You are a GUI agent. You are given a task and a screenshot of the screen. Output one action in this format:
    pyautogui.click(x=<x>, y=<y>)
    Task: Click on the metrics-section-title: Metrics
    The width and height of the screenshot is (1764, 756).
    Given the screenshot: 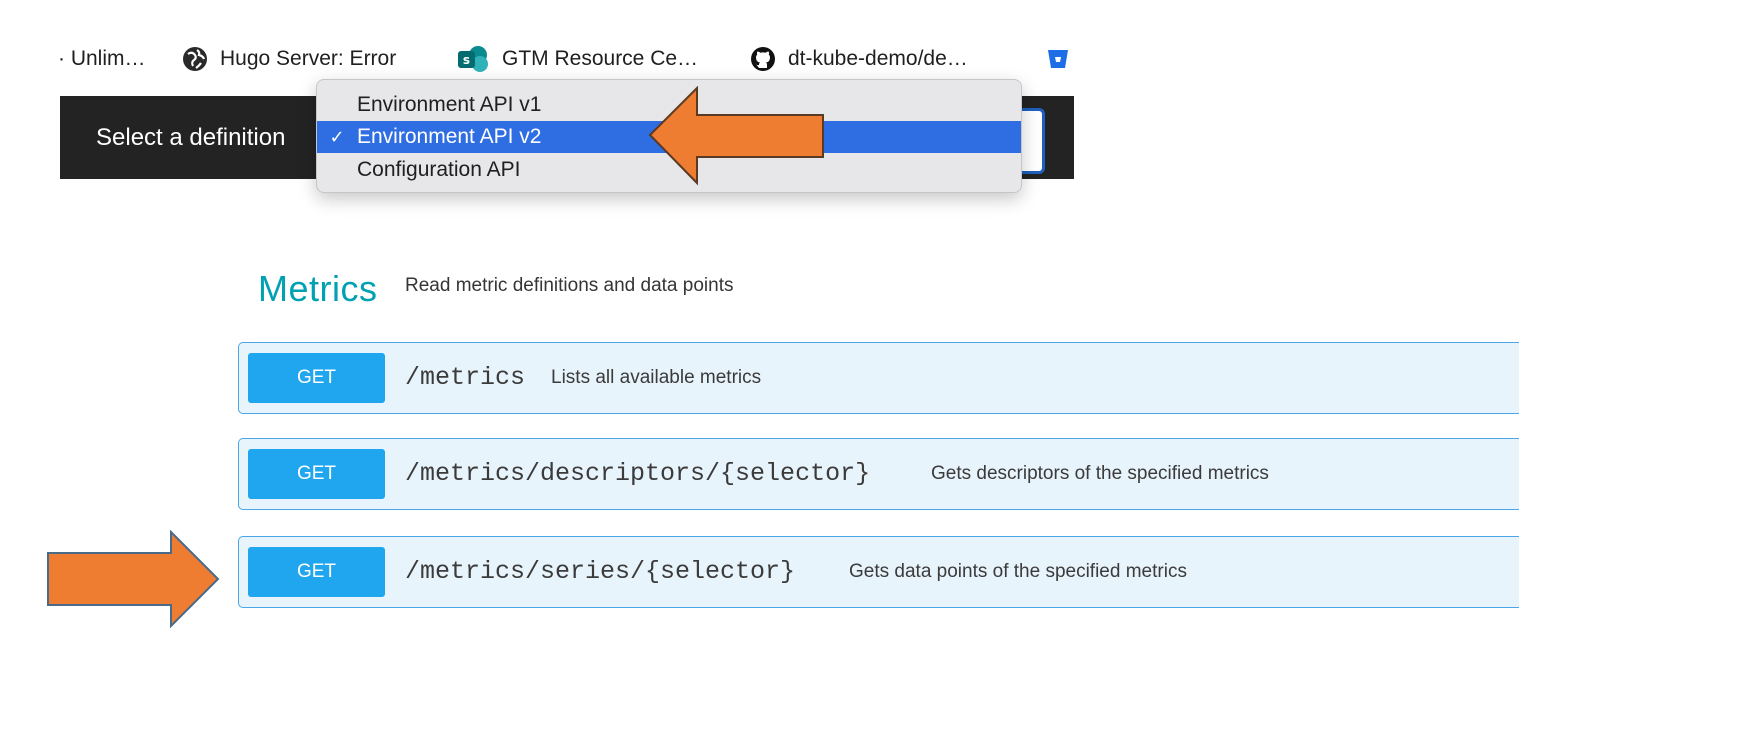 What is the action you would take?
    pyautogui.click(x=318, y=289)
    